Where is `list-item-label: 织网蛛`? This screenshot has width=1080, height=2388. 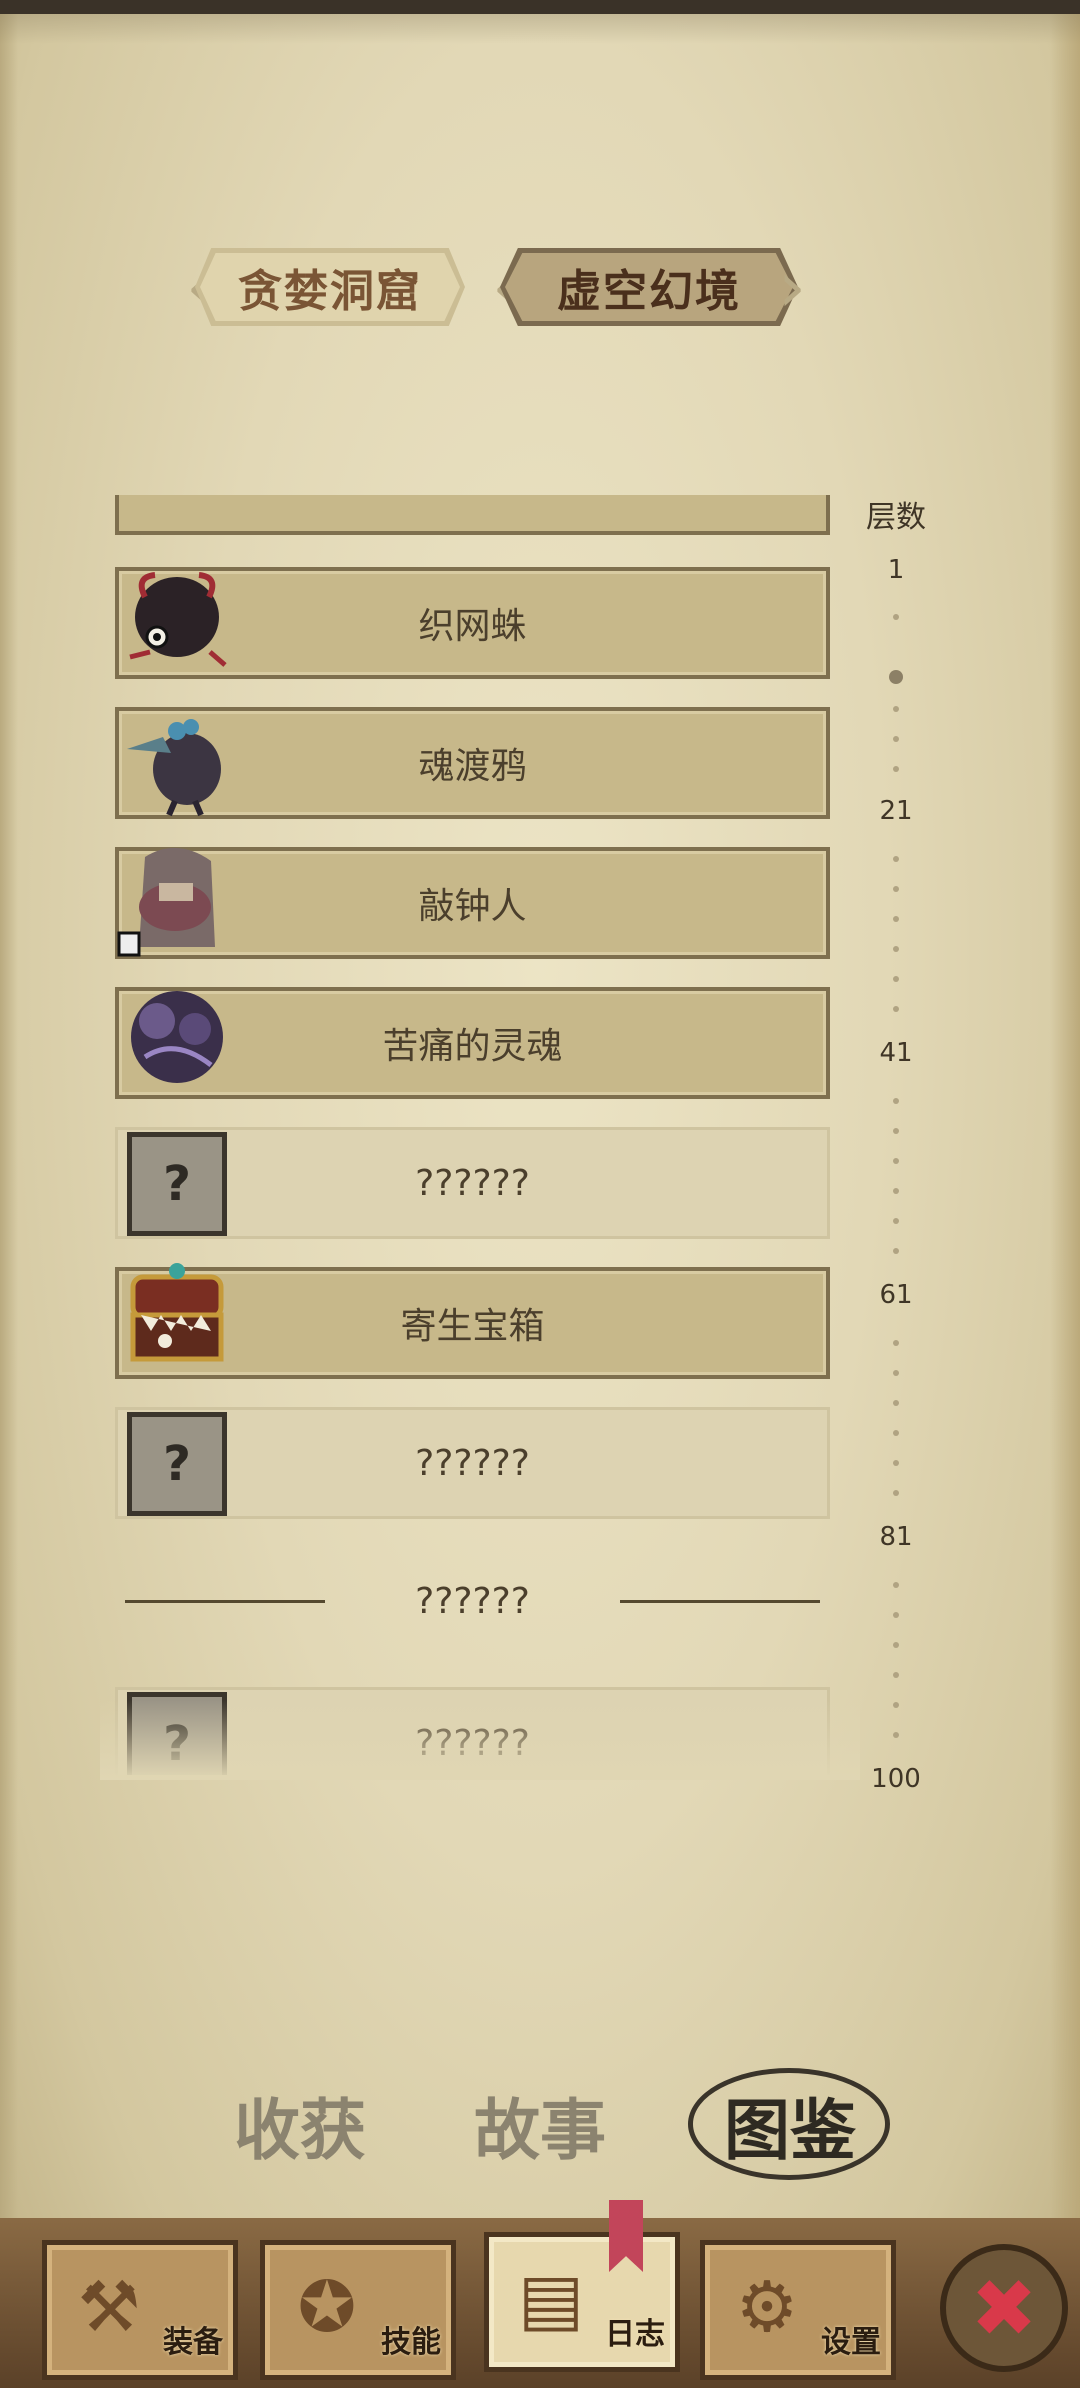 list-item-label: 织网蛛 is located at coordinates (472, 626).